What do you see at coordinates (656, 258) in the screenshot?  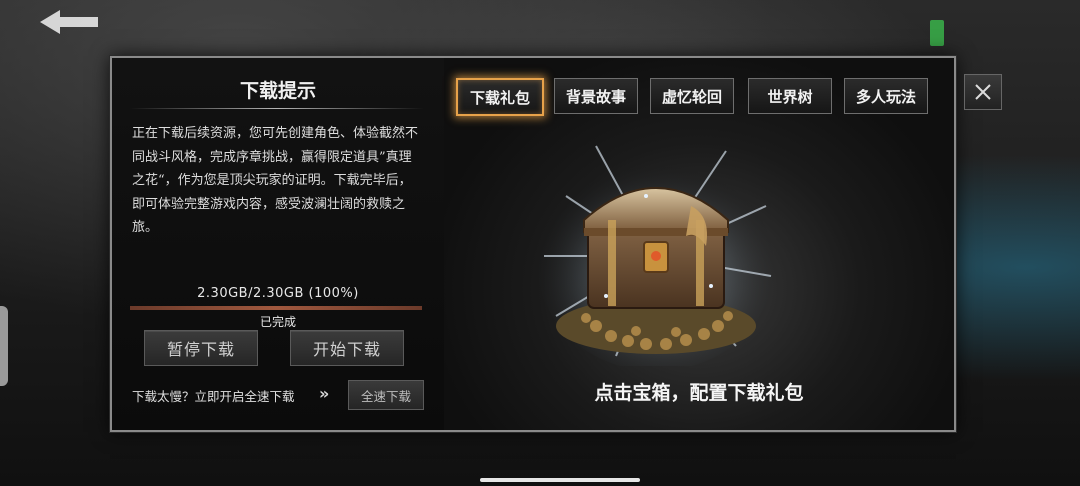 I see `treasure-chest-icon` at bounding box center [656, 258].